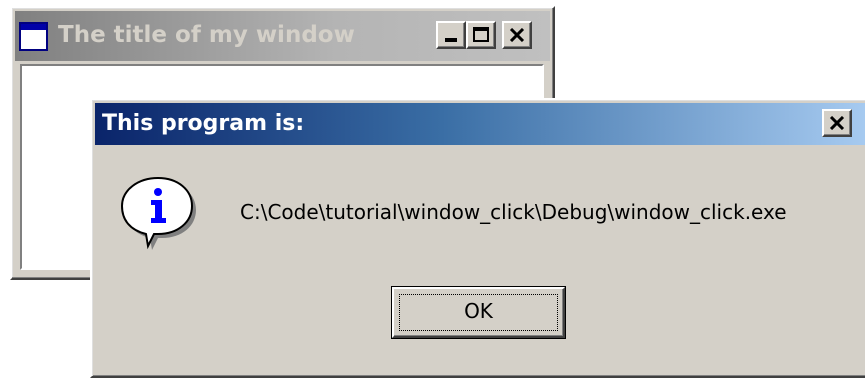 The width and height of the screenshot is (865, 378). I want to click on background-window-title: The title of my window, so click(206, 35).